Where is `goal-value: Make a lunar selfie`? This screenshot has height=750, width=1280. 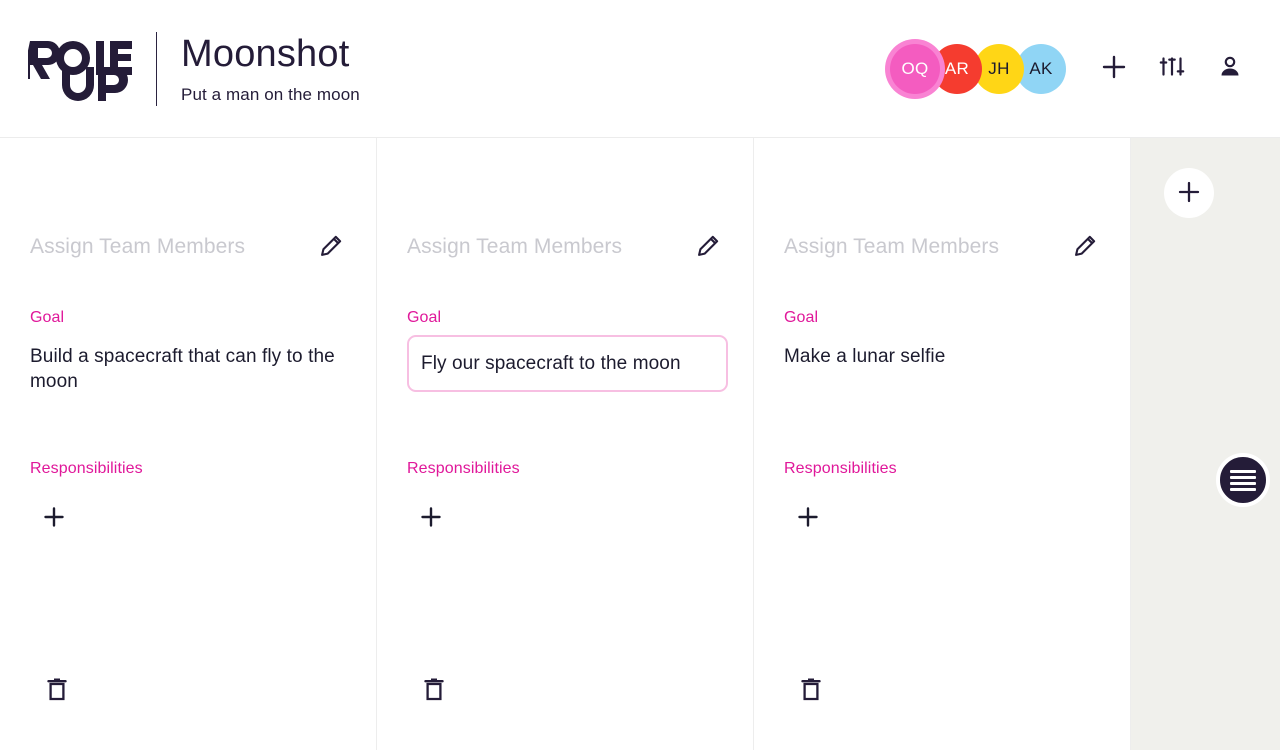
goal-value: Make a lunar selfie is located at coordinates (942, 356).